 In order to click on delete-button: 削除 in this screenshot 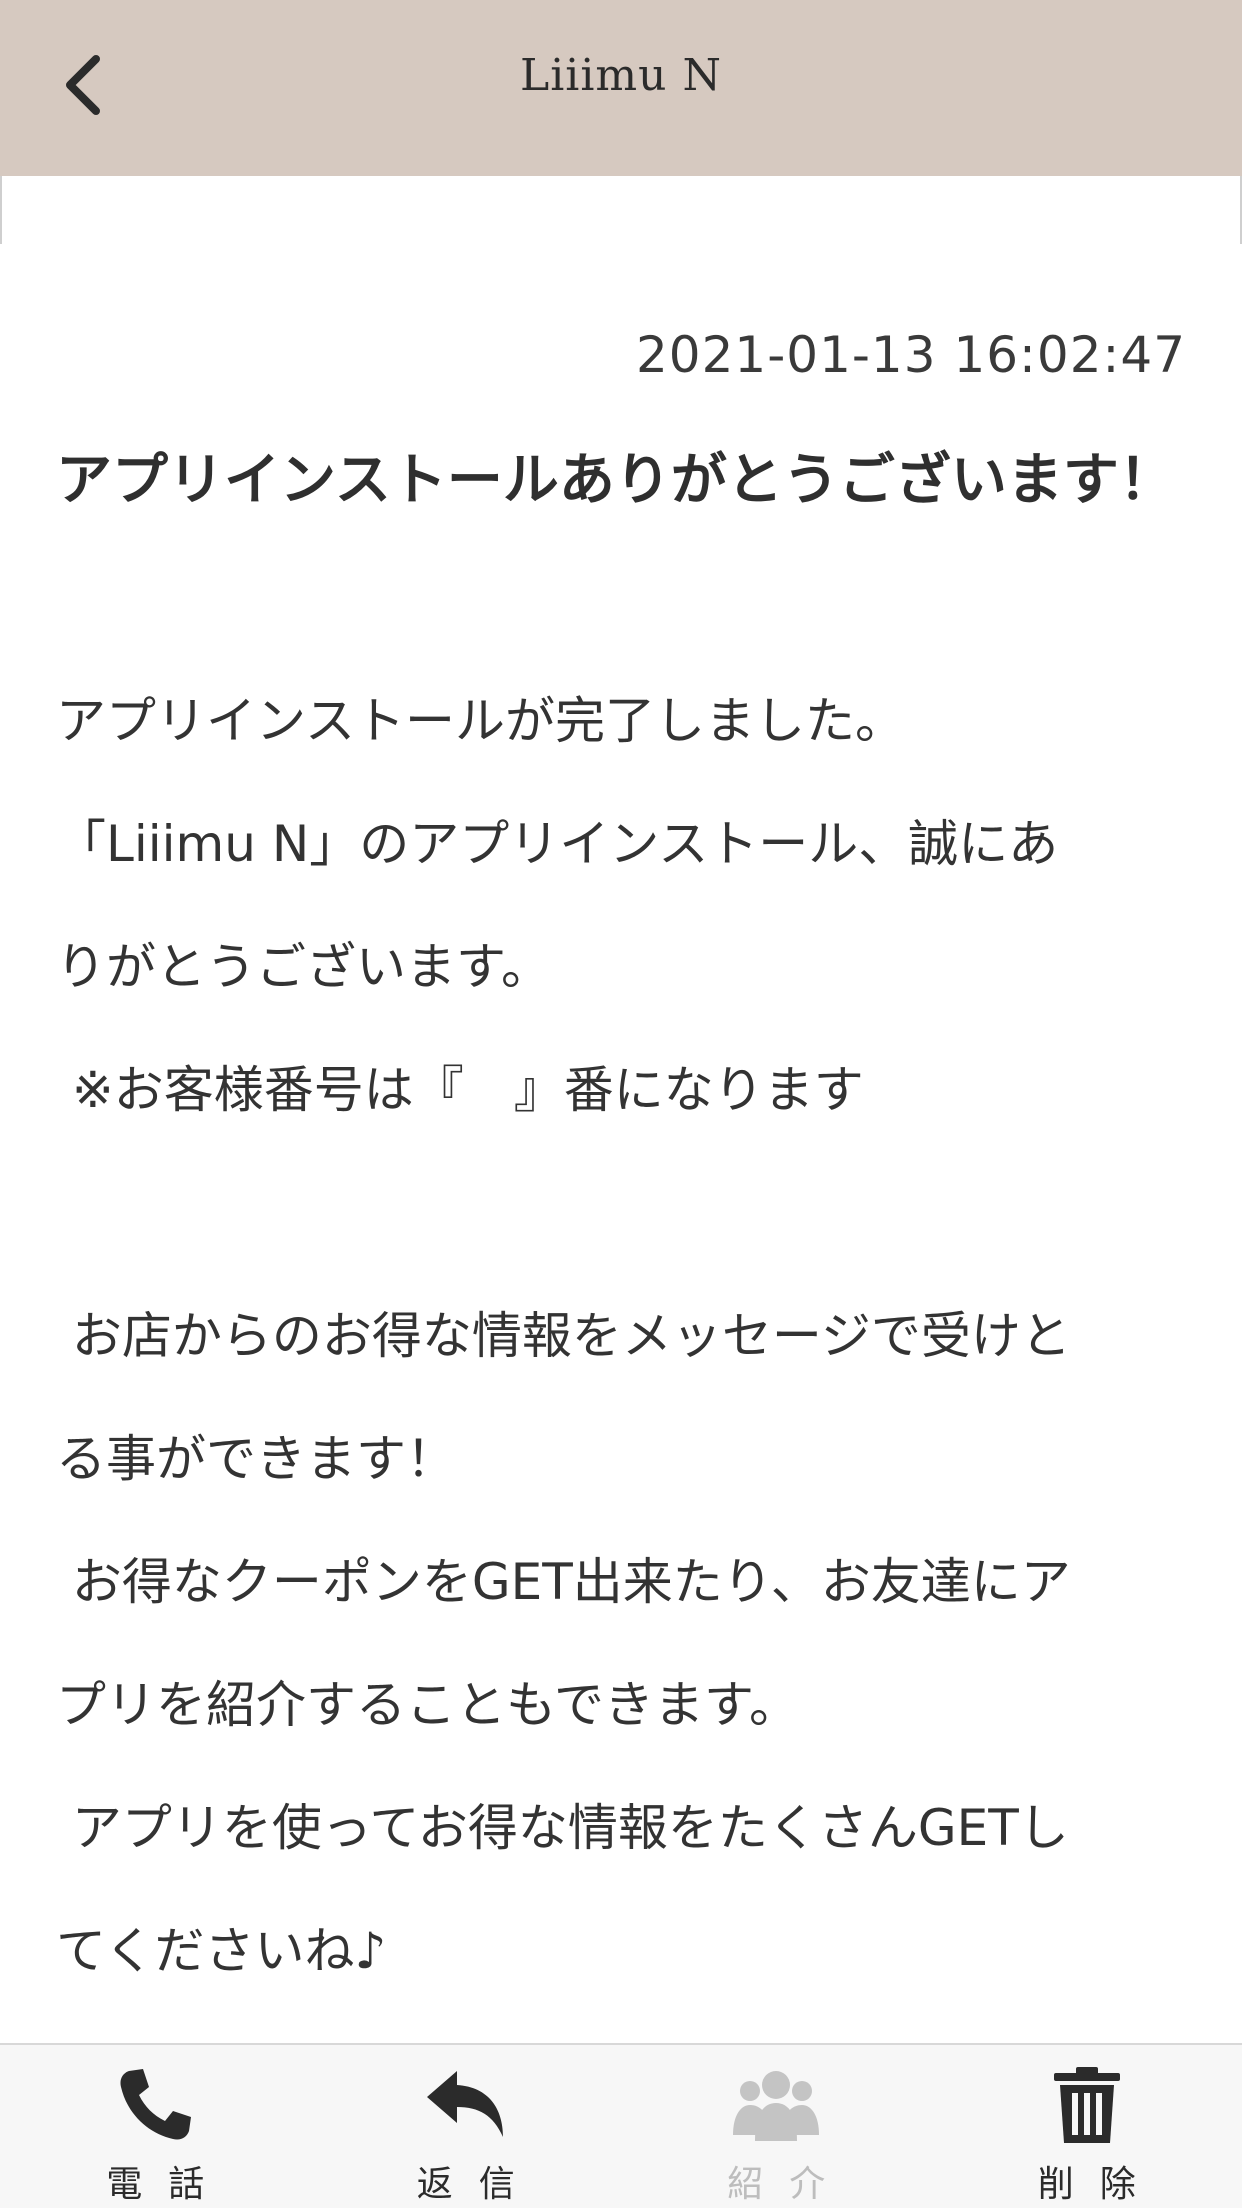, I will do `click(1087, 2126)`.